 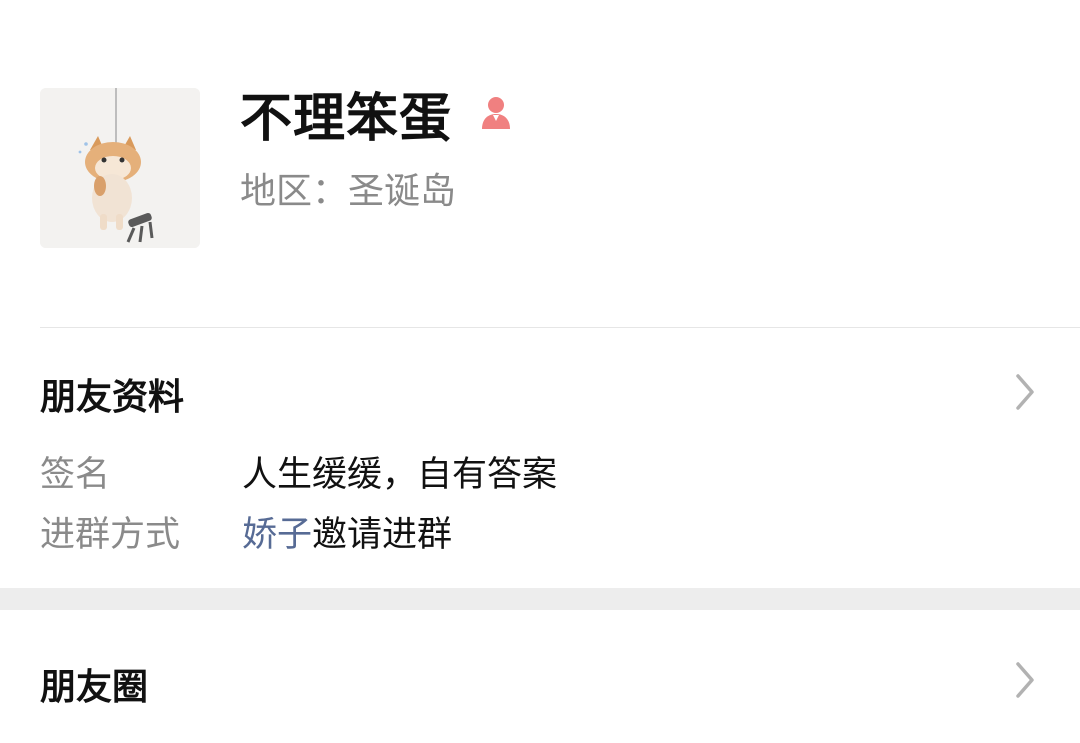 What do you see at coordinates (400, 475) in the screenshot?
I see `signature-value: 人生缓缓，自有答案` at bounding box center [400, 475].